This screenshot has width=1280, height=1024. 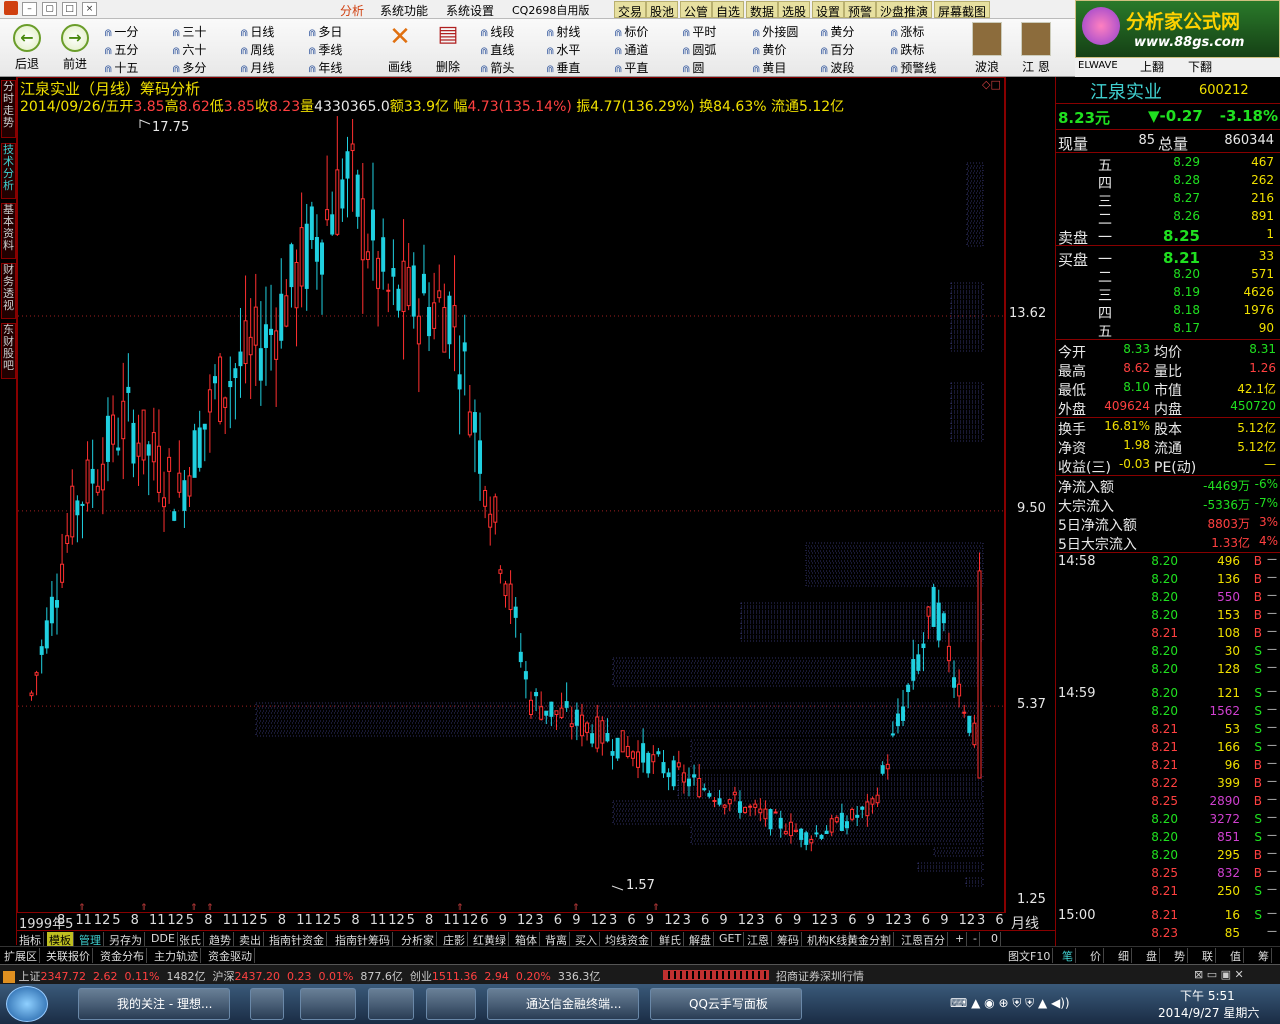 What do you see at coordinates (121, 67) in the screenshot?
I see `period-button: ⋒ 十五` at bounding box center [121, 67].